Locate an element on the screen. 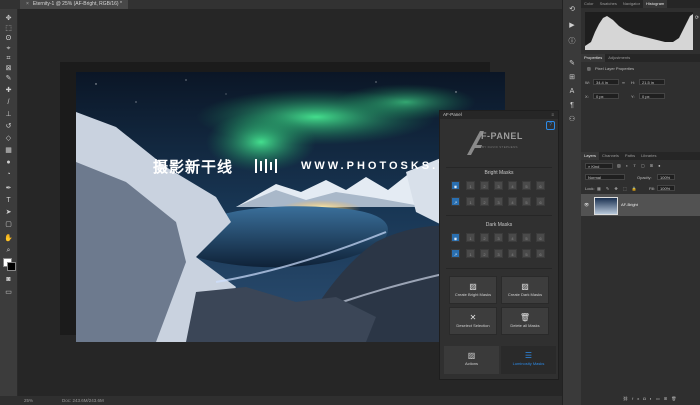 Image resolution: width=700 pixels, height=405 pixels. info-icon: ⓘ is located at coordinates (572, 42).